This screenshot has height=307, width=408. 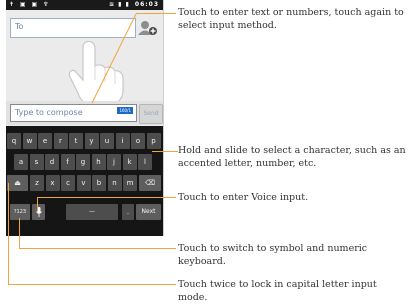 I want to click on key-g: g, so click(x=83, y=162).